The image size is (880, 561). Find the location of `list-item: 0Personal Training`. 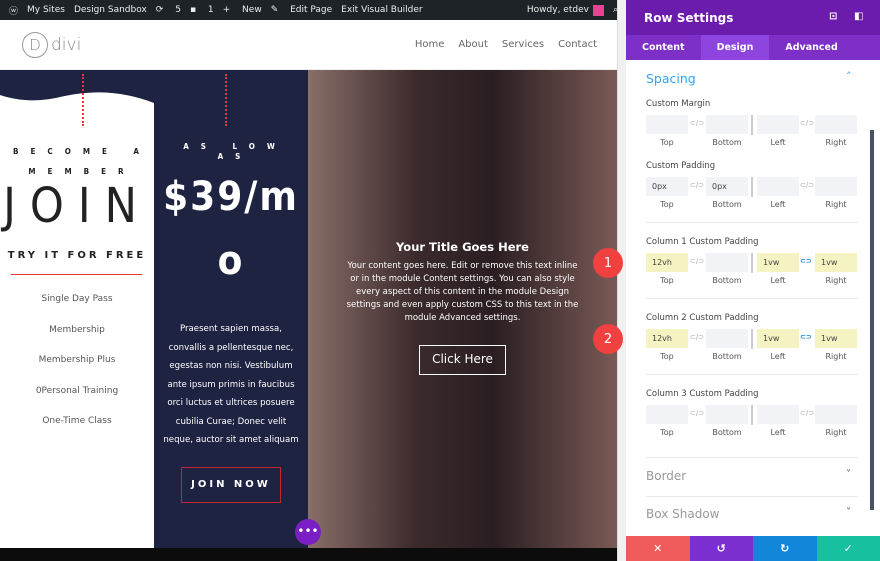

list-item: 0Personal Training is located at coordinates (77, 391).